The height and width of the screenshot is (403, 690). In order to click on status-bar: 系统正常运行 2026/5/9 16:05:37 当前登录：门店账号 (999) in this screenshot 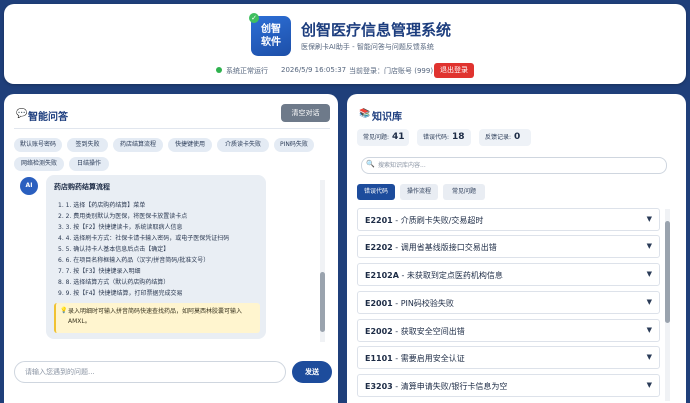, I will do `click(345, 71)`.